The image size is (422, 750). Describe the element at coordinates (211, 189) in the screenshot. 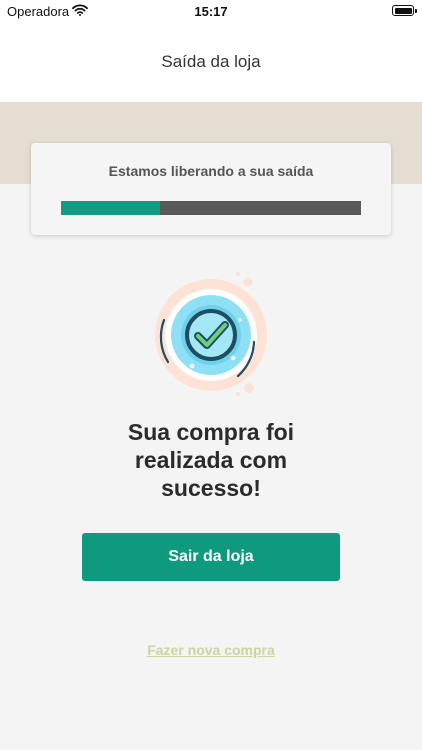

I see `exit-progress-card: Estamos liberando a sua saída` at that location.